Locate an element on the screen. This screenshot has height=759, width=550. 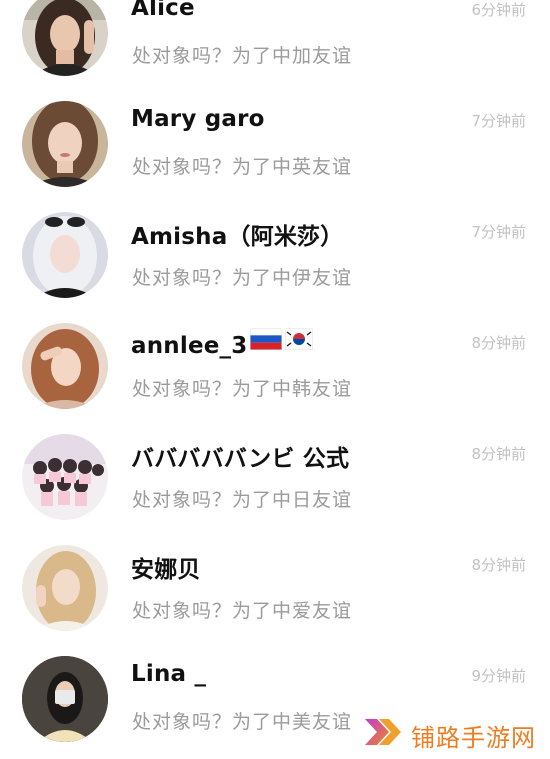
contact-name: annlee_3 is located at coordinates (222, 343).